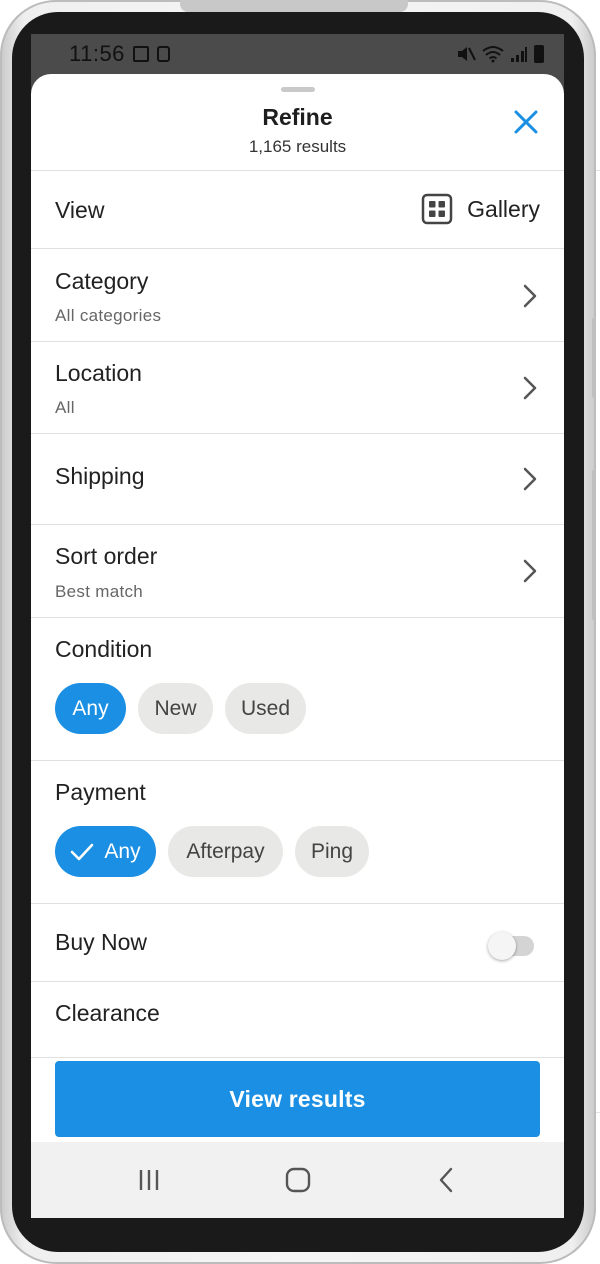 This screenshot has height=1264, width=600. I want to click on status-bar: 11:56, so click(297, 54).